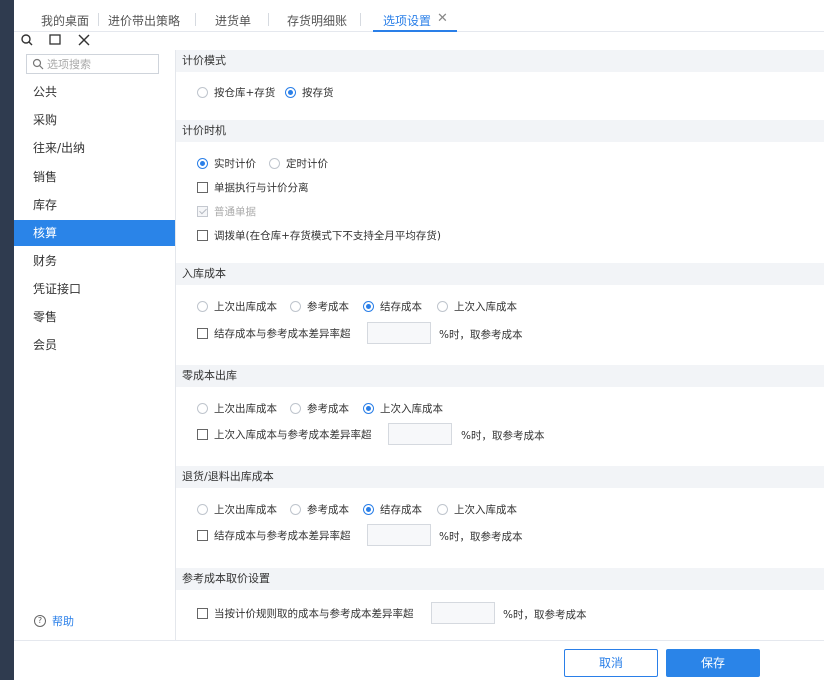  What do you see at coordinates (94, 177) in the screenshot?
I see `sidebar-item-sales: 销售` at bounding box center [94, 177].